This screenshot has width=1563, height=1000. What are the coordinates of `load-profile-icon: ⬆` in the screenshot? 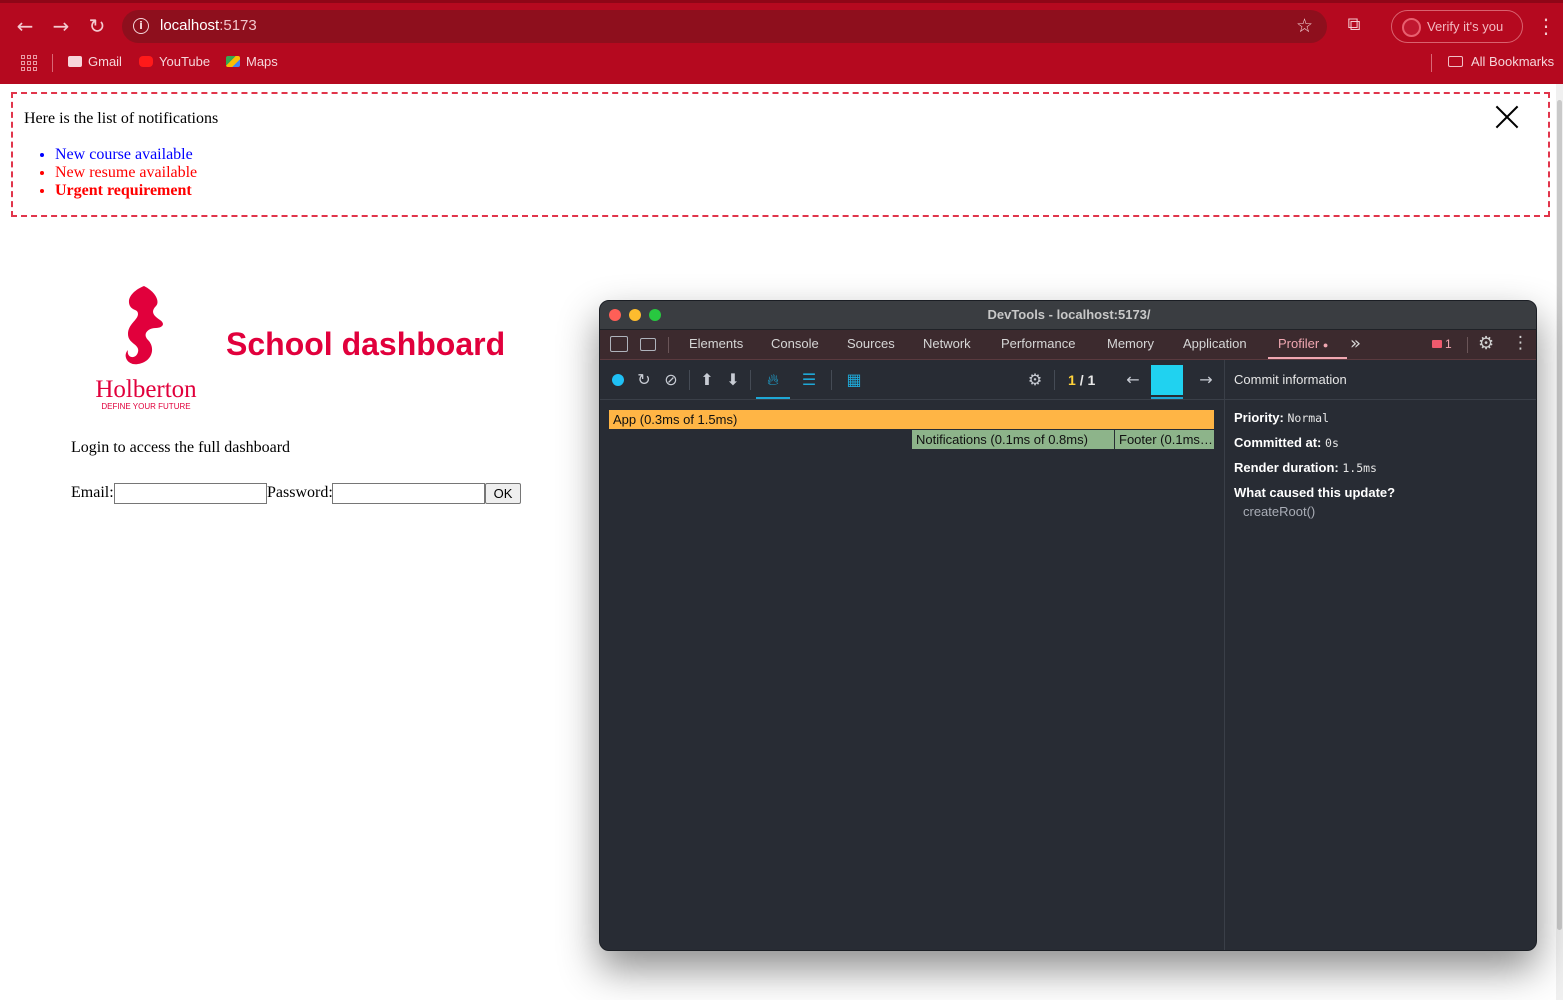 It's located at (707, 380).